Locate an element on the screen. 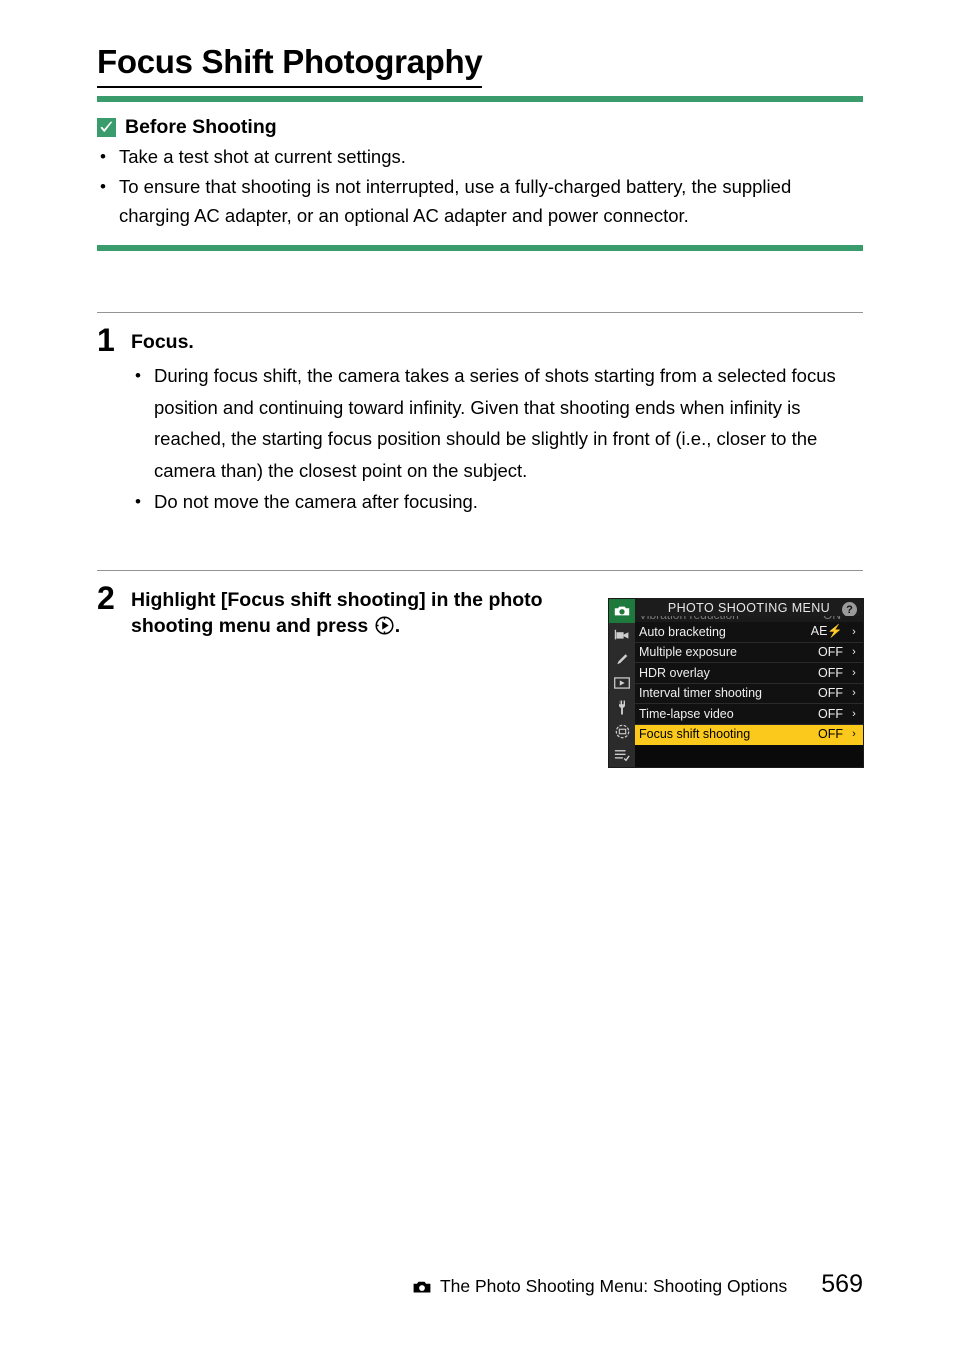 The image size is (954, 1345). menu-row-label: HDR overlay is located at coordinates (674, 672).